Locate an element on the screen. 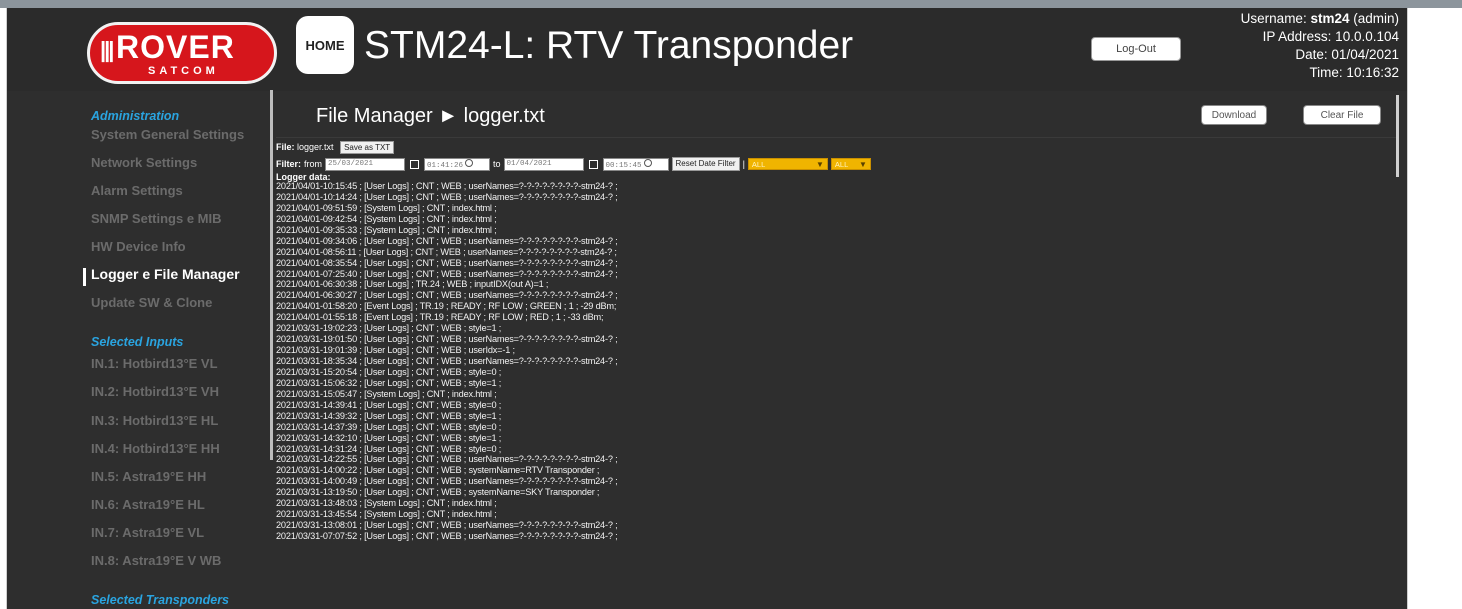 The image size is (1462, 609). active-indicator is located at coordinates (84, 277).